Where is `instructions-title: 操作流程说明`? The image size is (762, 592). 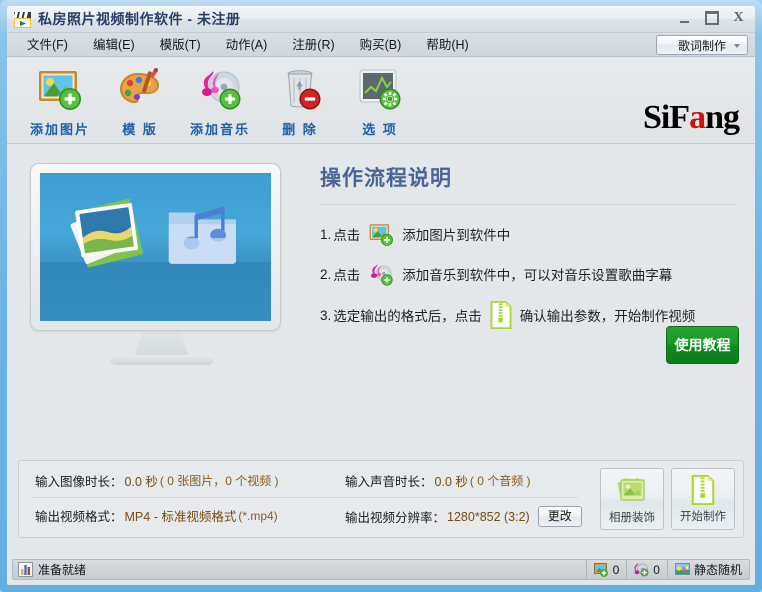 instructions-title: 操作流程说明 is located at coordinates (386, 178).